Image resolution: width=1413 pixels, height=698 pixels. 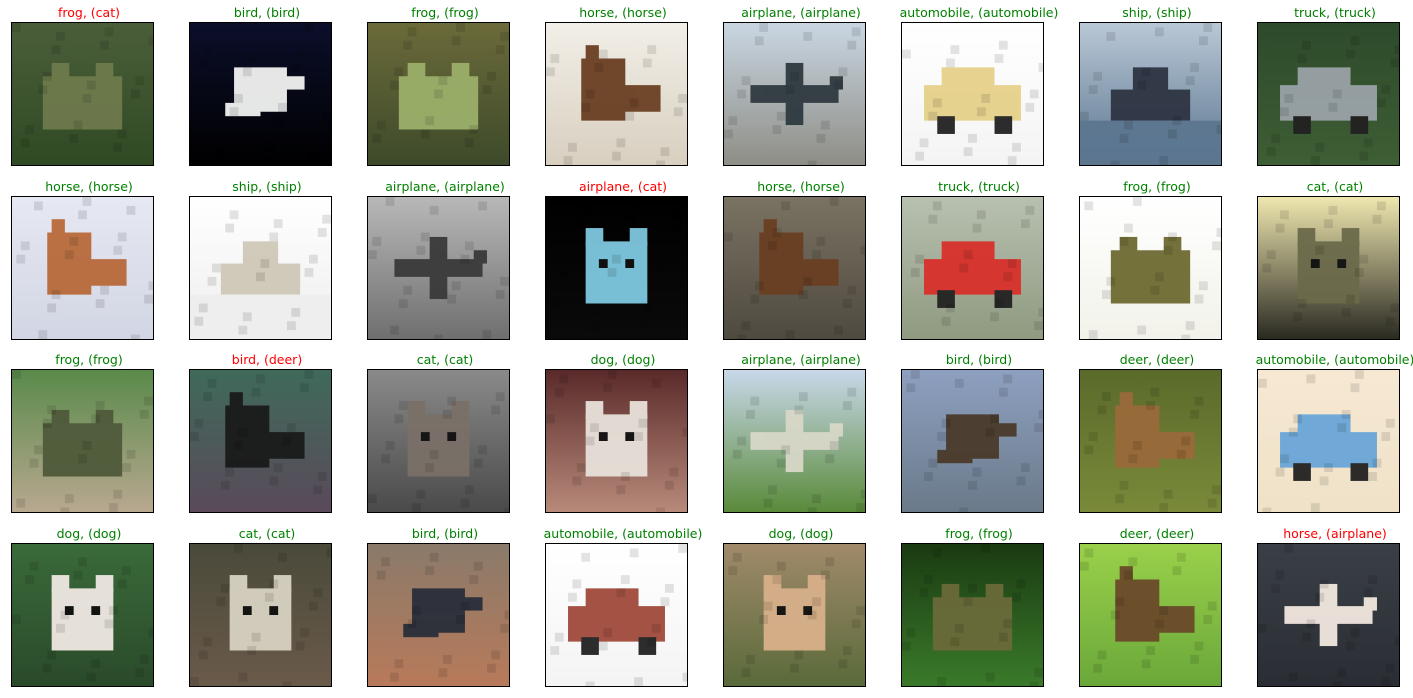 What do you see at coordinates (1157, 359) in the screenshot?
I see `panel-title: deer, (deer)` at bounding box center [1157, 359].